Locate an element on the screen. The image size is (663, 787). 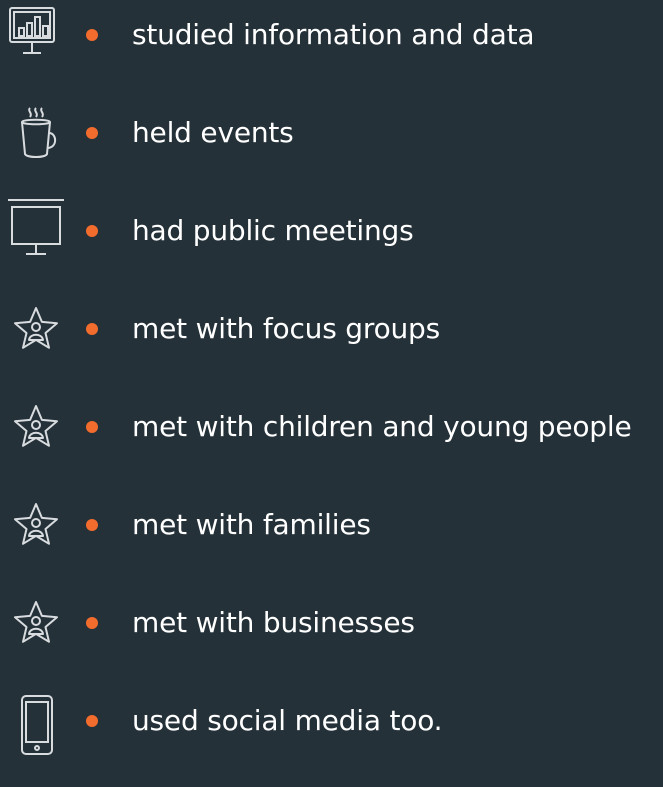
data-chart-monitor-icon is located at coordinates (36, 35).